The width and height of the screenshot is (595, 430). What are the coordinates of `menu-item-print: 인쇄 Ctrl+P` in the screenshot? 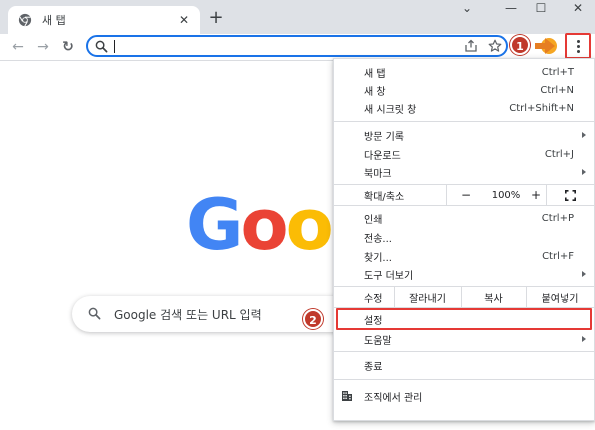 It's located at (464, 218).